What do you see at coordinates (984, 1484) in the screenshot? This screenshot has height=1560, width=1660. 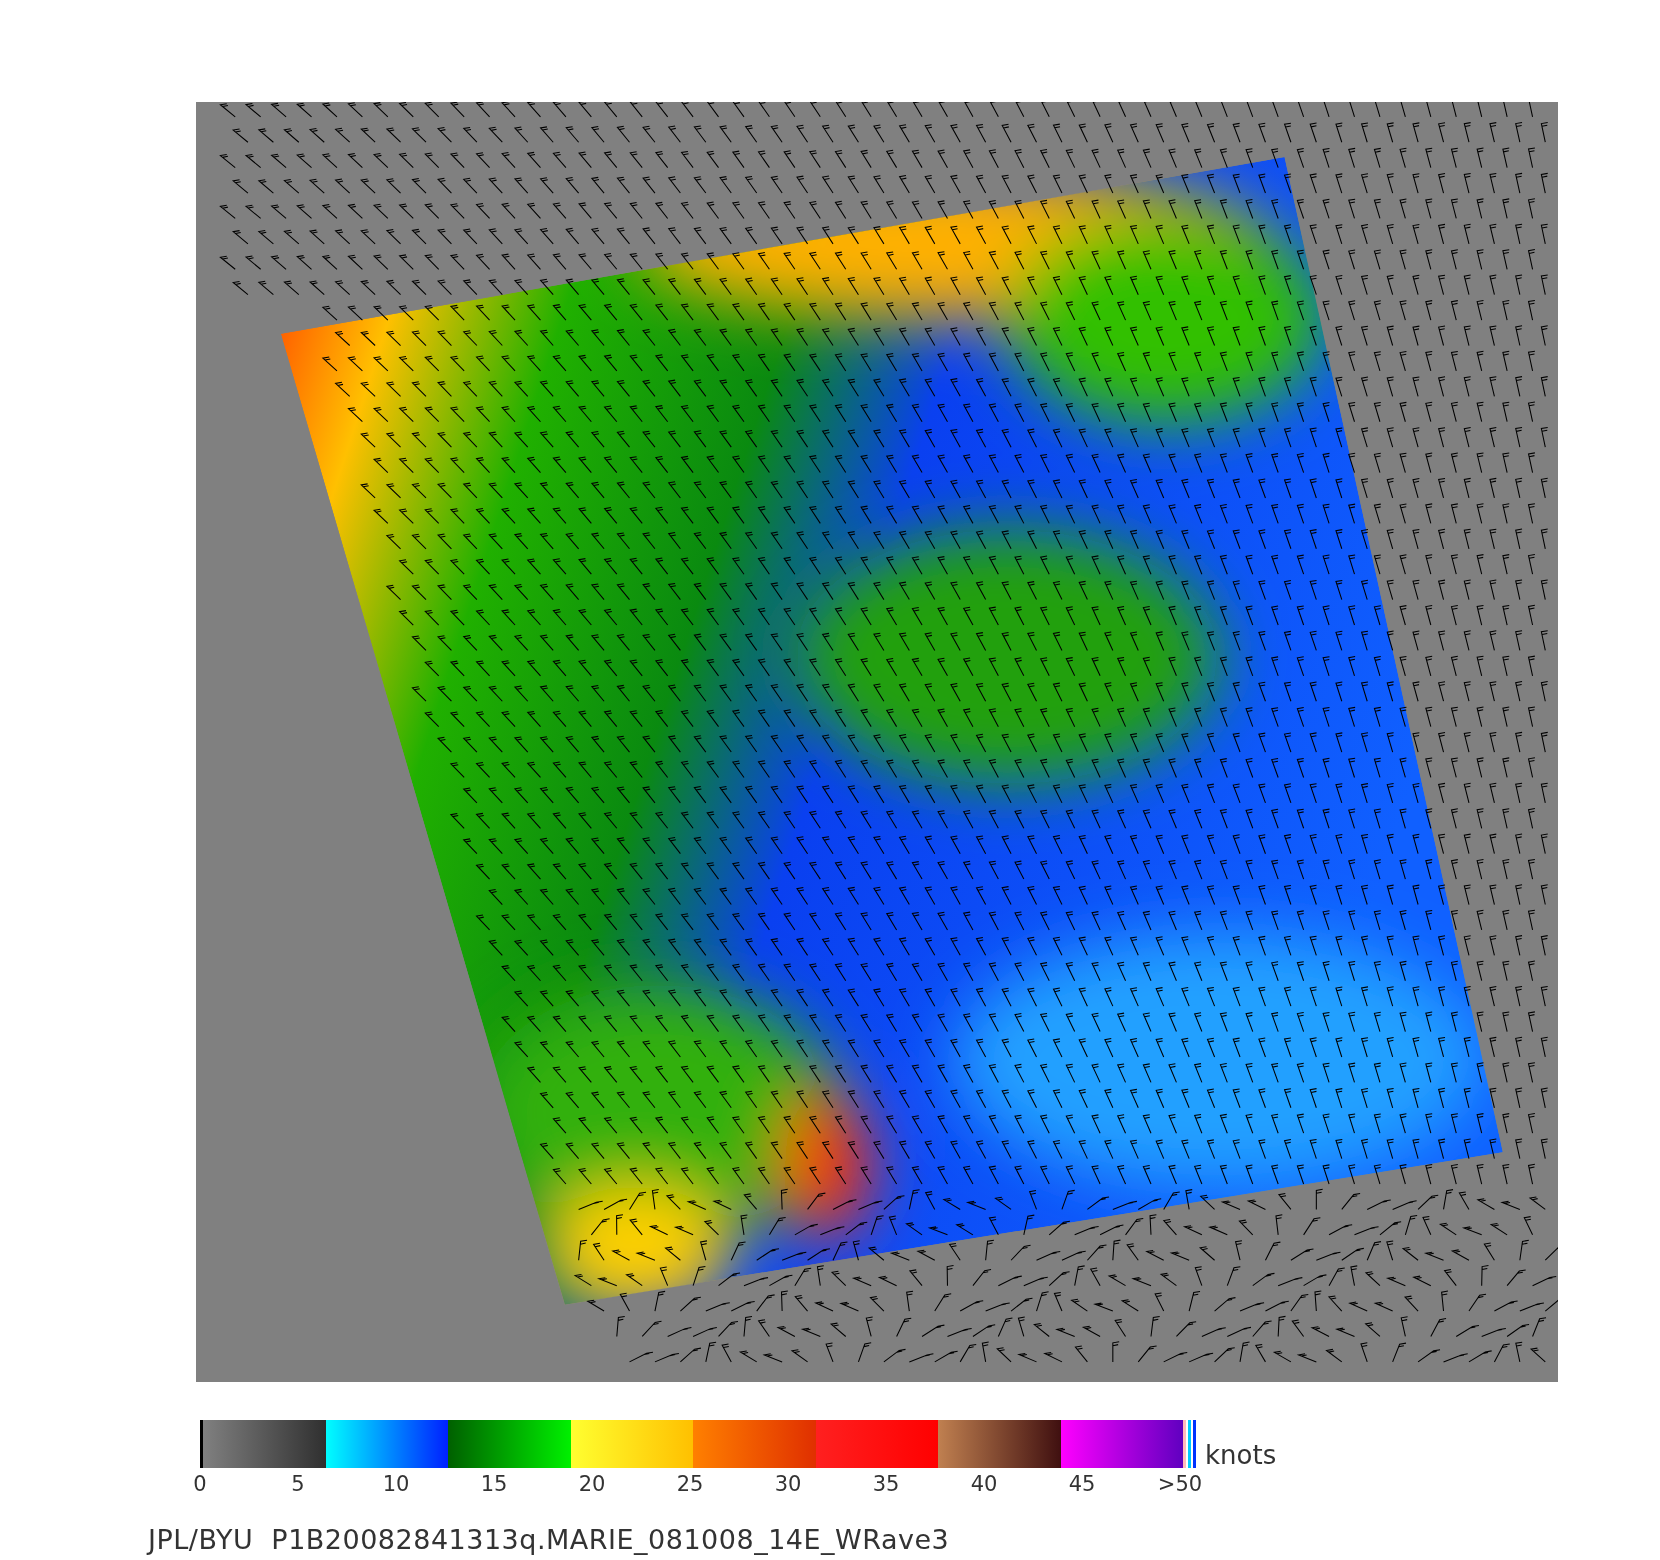 I see `scale-tick-label: 40` at bounding box center [984, 1484].